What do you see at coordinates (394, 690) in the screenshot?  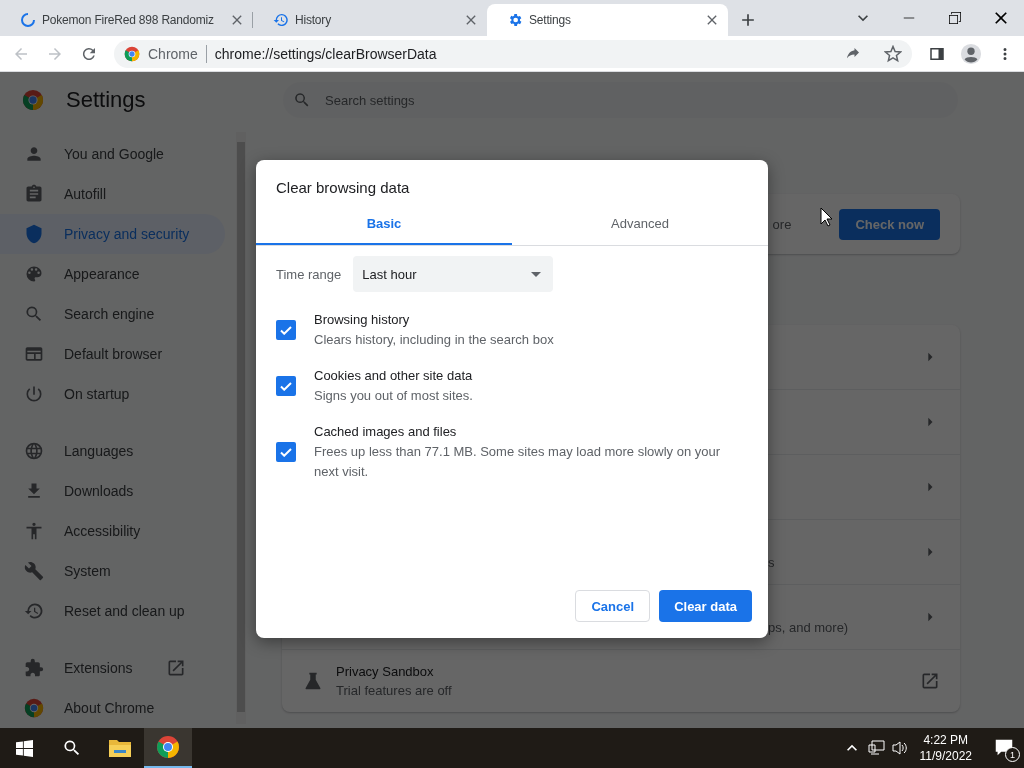 I see `row-subtitle: Trial features are off` at bounding box center [394, 690].